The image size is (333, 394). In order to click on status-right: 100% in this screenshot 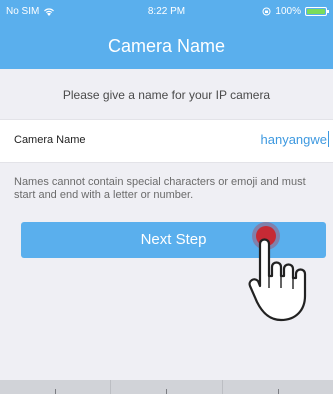, I will do `click(295, 11)`.